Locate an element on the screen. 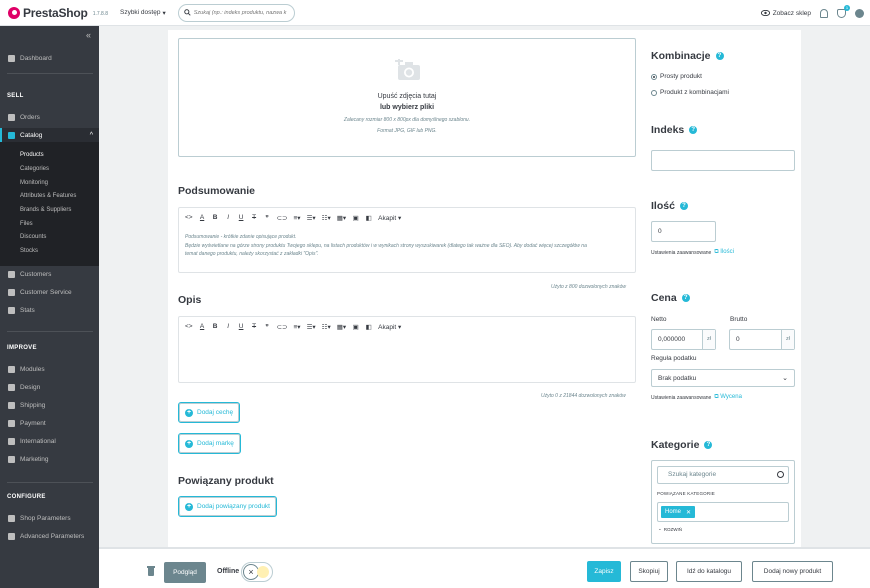 The width and height of the screenshot is (870, 588). header-search-input is located at coordinates (243, 12).